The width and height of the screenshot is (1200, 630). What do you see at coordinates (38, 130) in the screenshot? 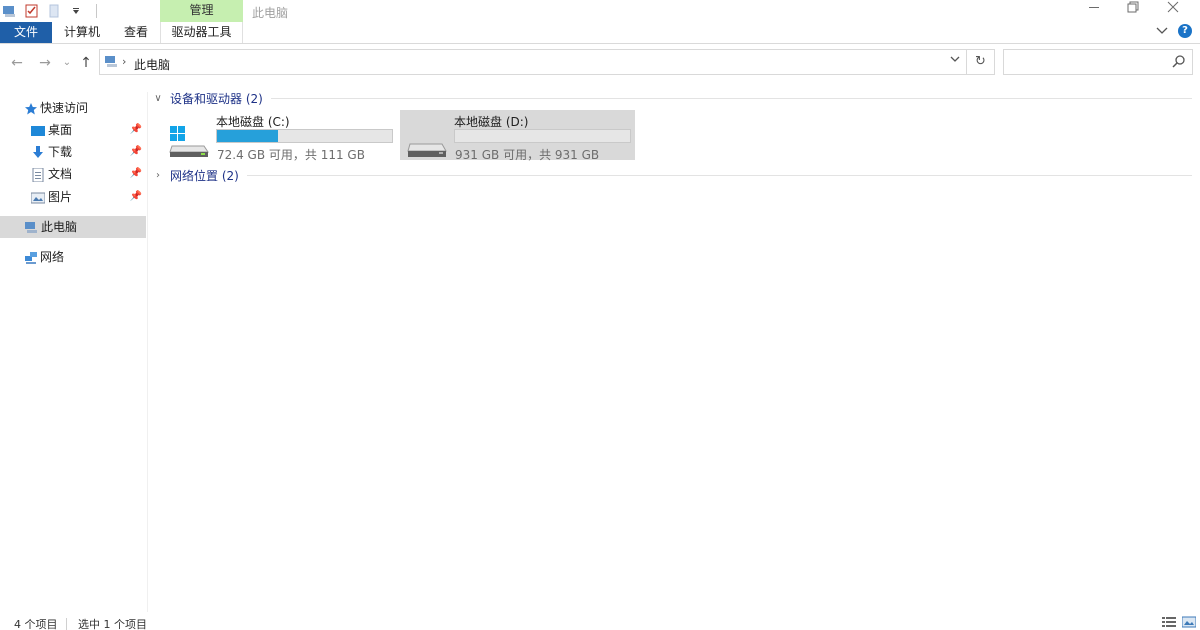
I see `desktop-icon` at bounding box center [38, 130].